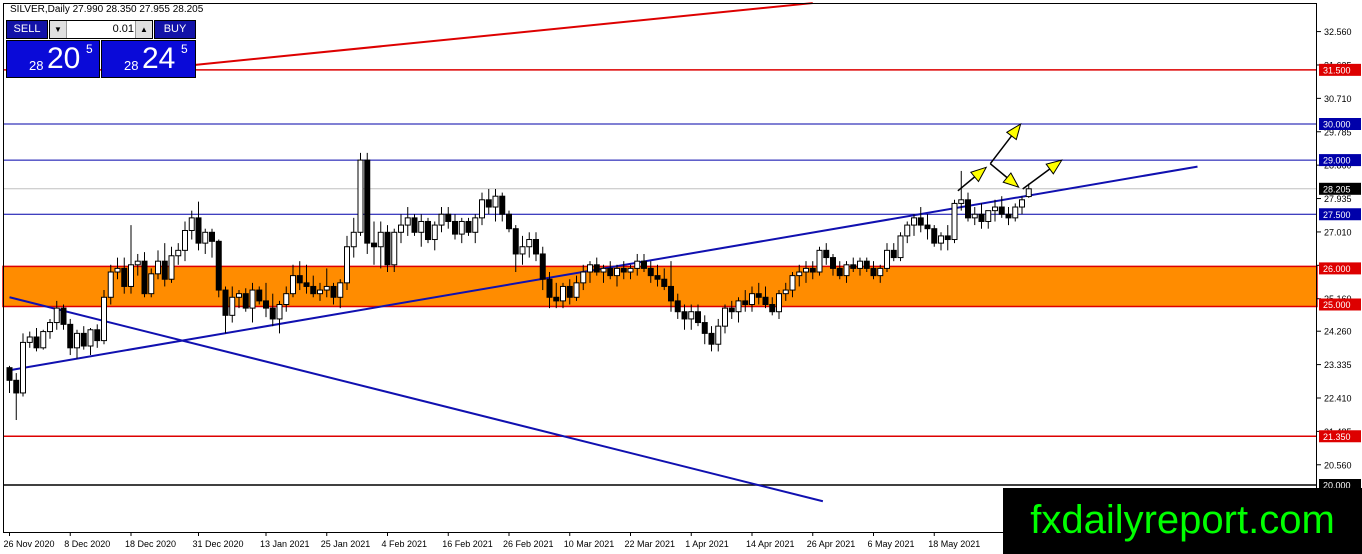 This screenshot has height=554, width=1362. I want to click on x-tick-label: 6 May 2021, so click(891, 544).